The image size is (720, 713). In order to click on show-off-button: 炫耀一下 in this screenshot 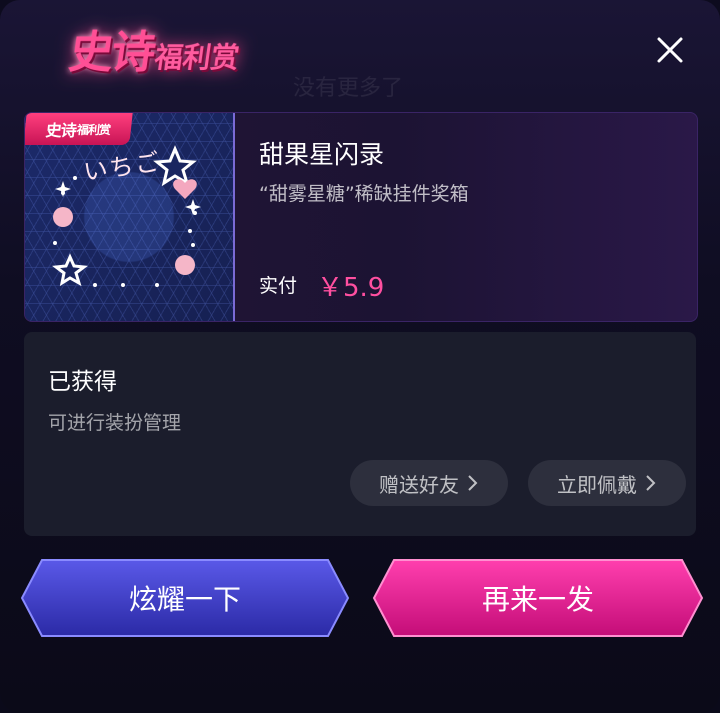, I will do `click(185, 598)`.